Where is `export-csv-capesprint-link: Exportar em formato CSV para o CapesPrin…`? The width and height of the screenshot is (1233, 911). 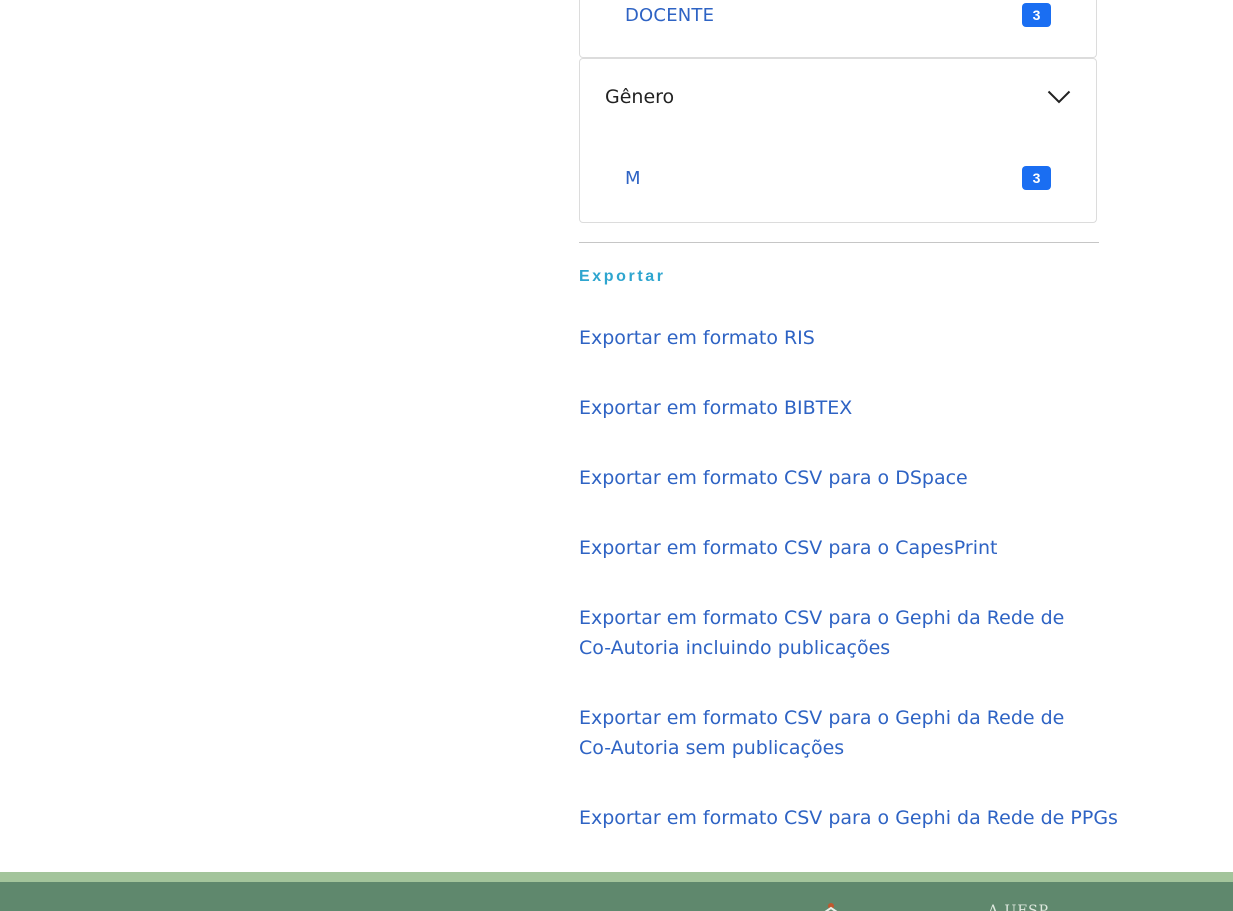 export-csv-capesprint-link: Exportar em formato CSV para o CapesPrin… is located at coordinates (849, 548).